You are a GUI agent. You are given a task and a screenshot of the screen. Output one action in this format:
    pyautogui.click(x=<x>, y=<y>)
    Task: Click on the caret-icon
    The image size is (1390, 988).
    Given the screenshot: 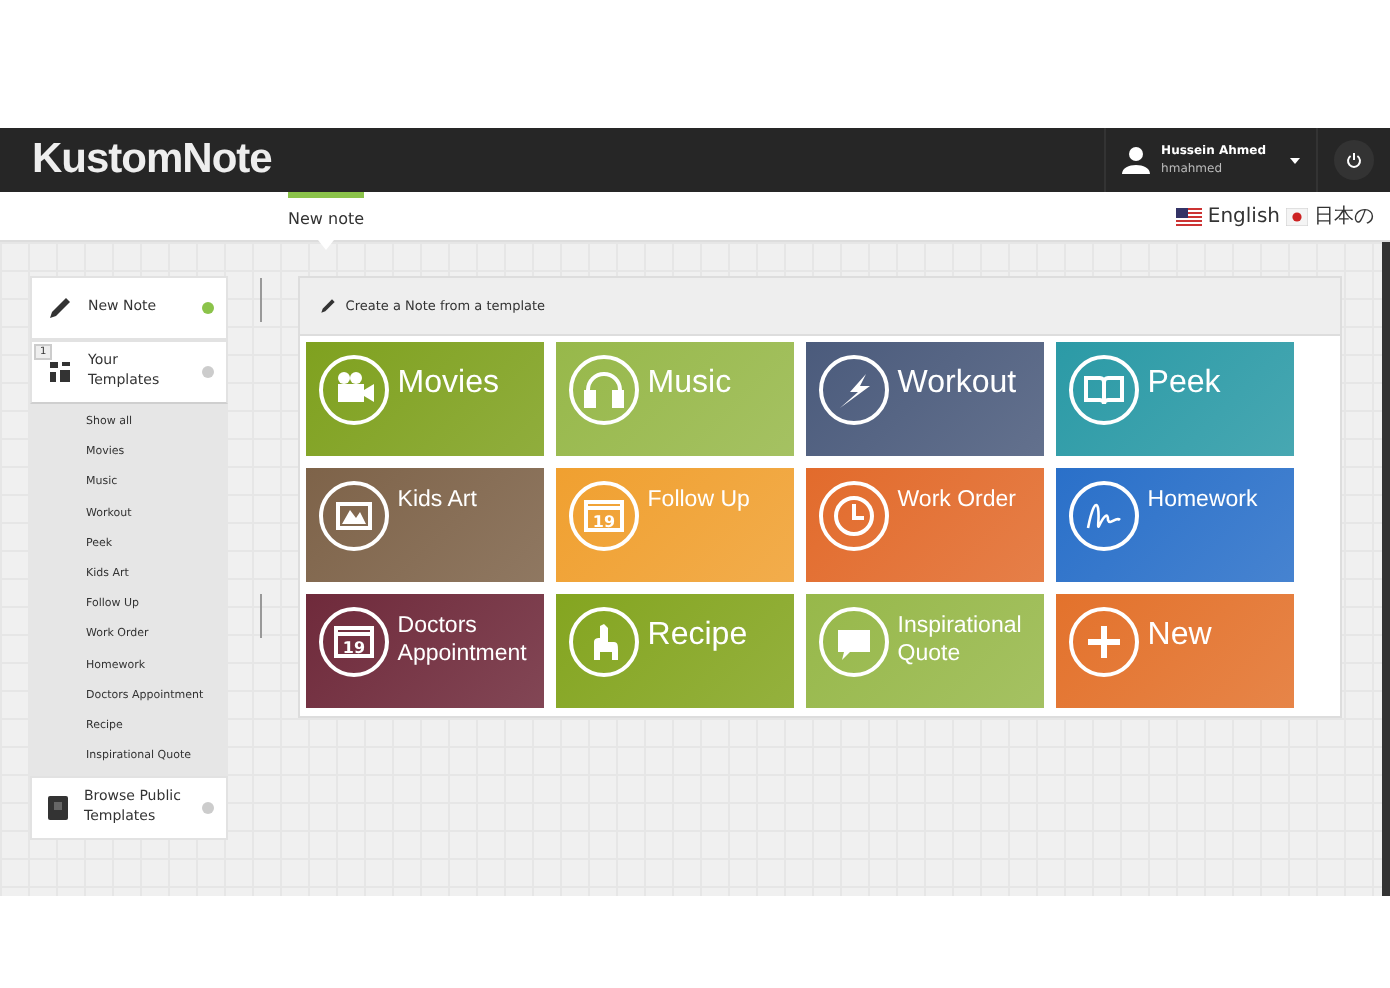 What is the action you would take?
    pyautogui.click(x=1295, y=160)
    